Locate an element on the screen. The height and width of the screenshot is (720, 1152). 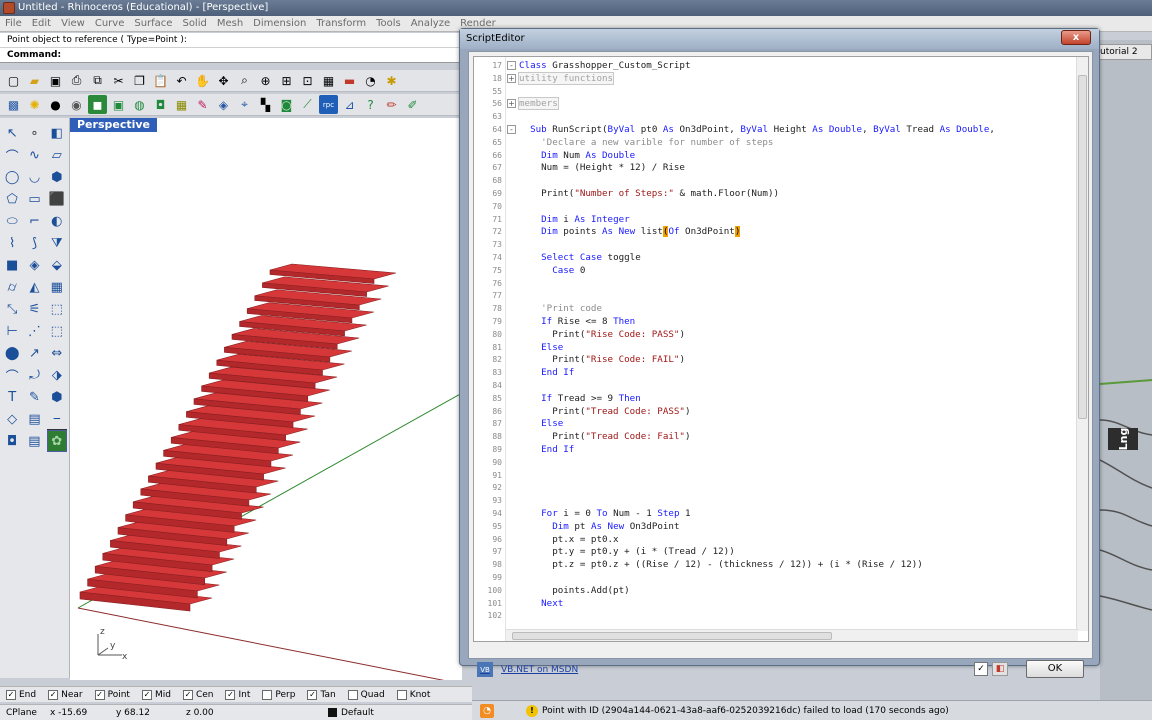
ground-plane-icon: ⊿ is located at coordinates (349, 104).